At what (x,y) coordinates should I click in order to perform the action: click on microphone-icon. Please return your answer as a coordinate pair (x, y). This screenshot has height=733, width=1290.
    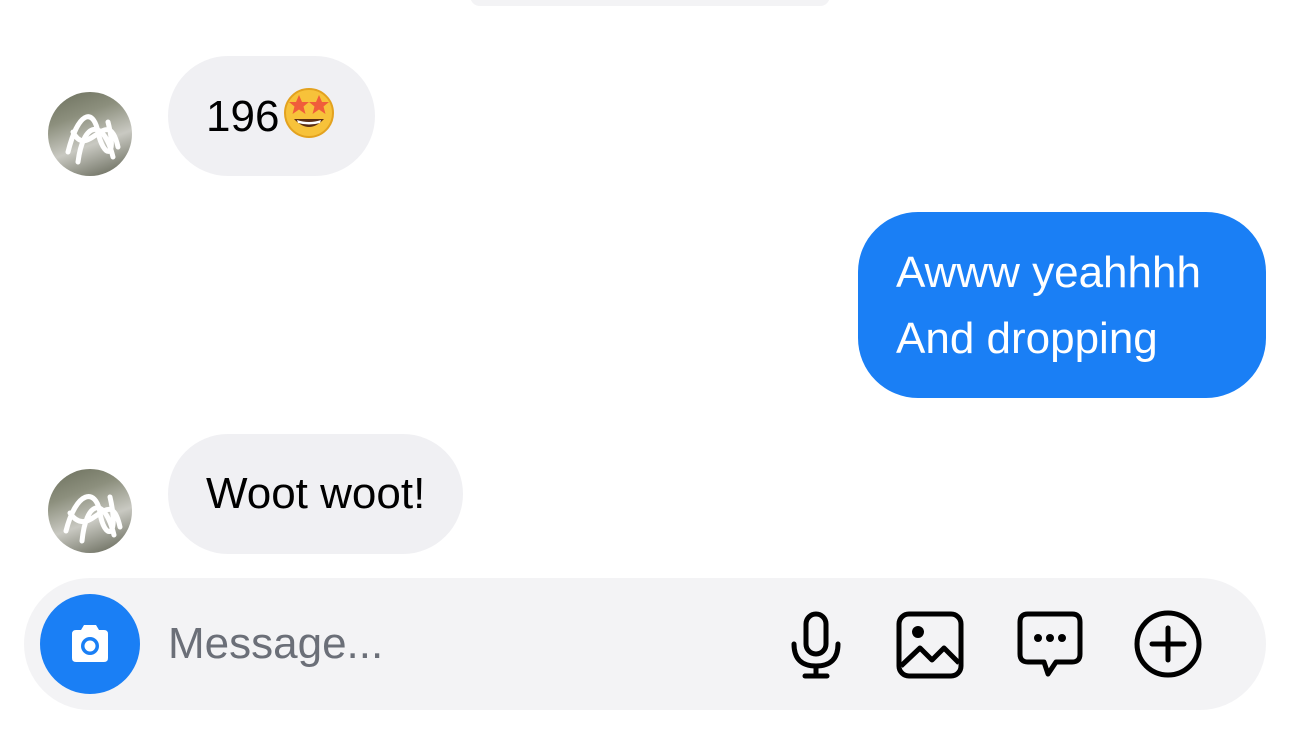
    Looking at the image, I should click on (816, 645).